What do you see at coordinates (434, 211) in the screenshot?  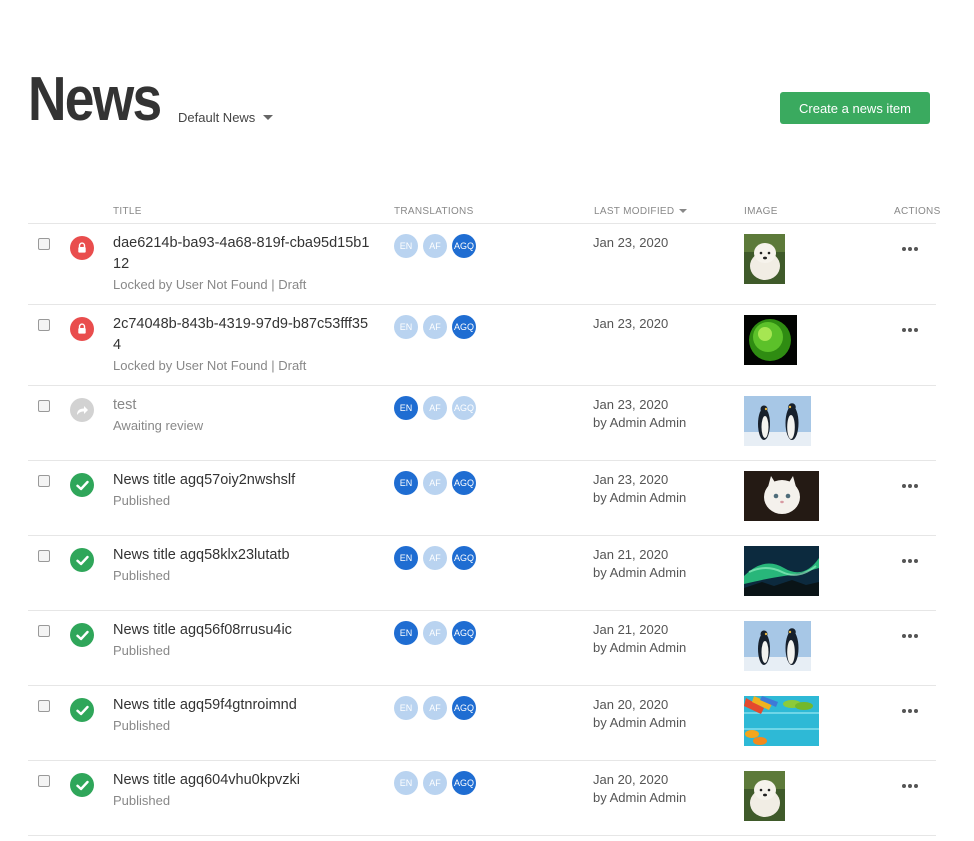 I see `column-header-translations: TRANSLATIONS` at bounding box center [434, 211].